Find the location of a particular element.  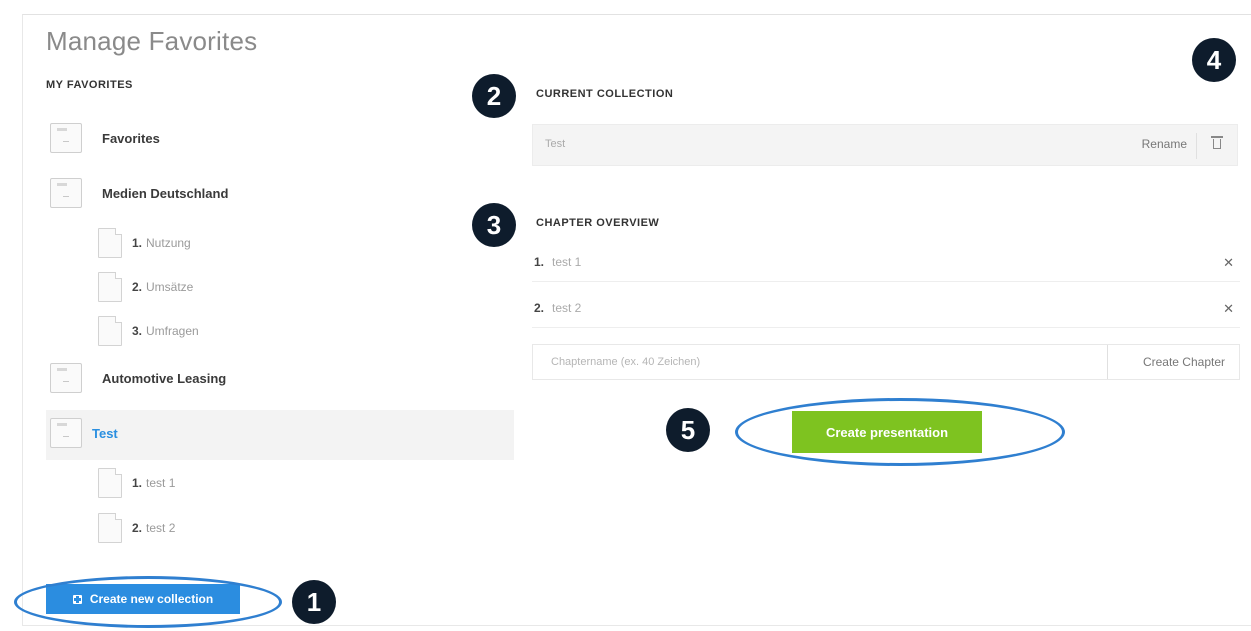

collection-label: Test is located at coordinates (105, 433).